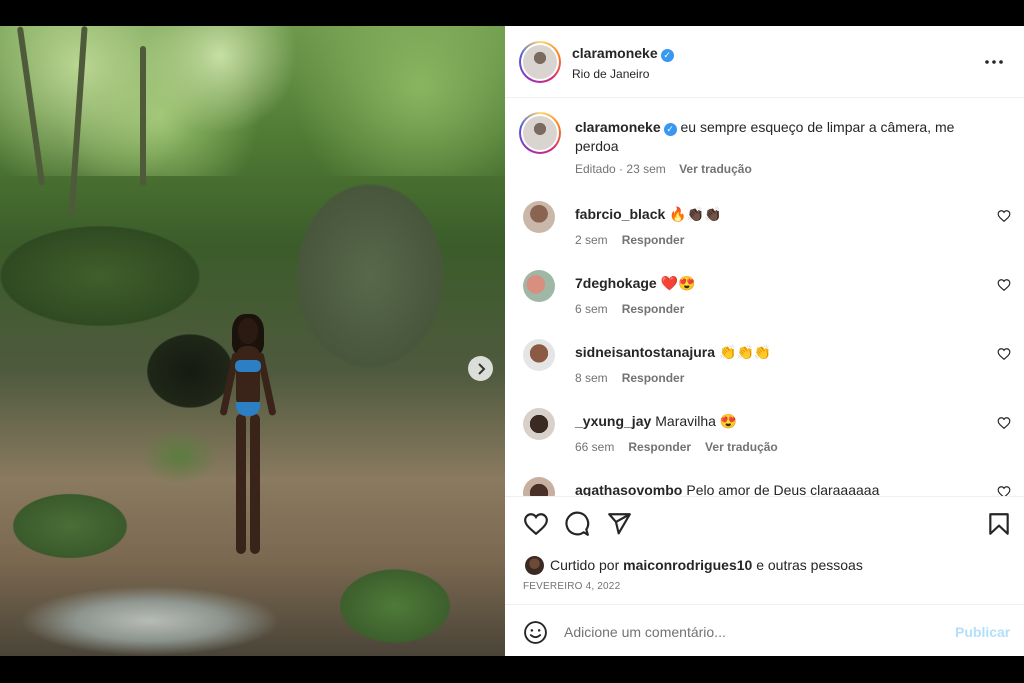 Image resolution: width=1024 pixels, height=683 pixels. I want to click on tree-trunk, so click(143, 116).